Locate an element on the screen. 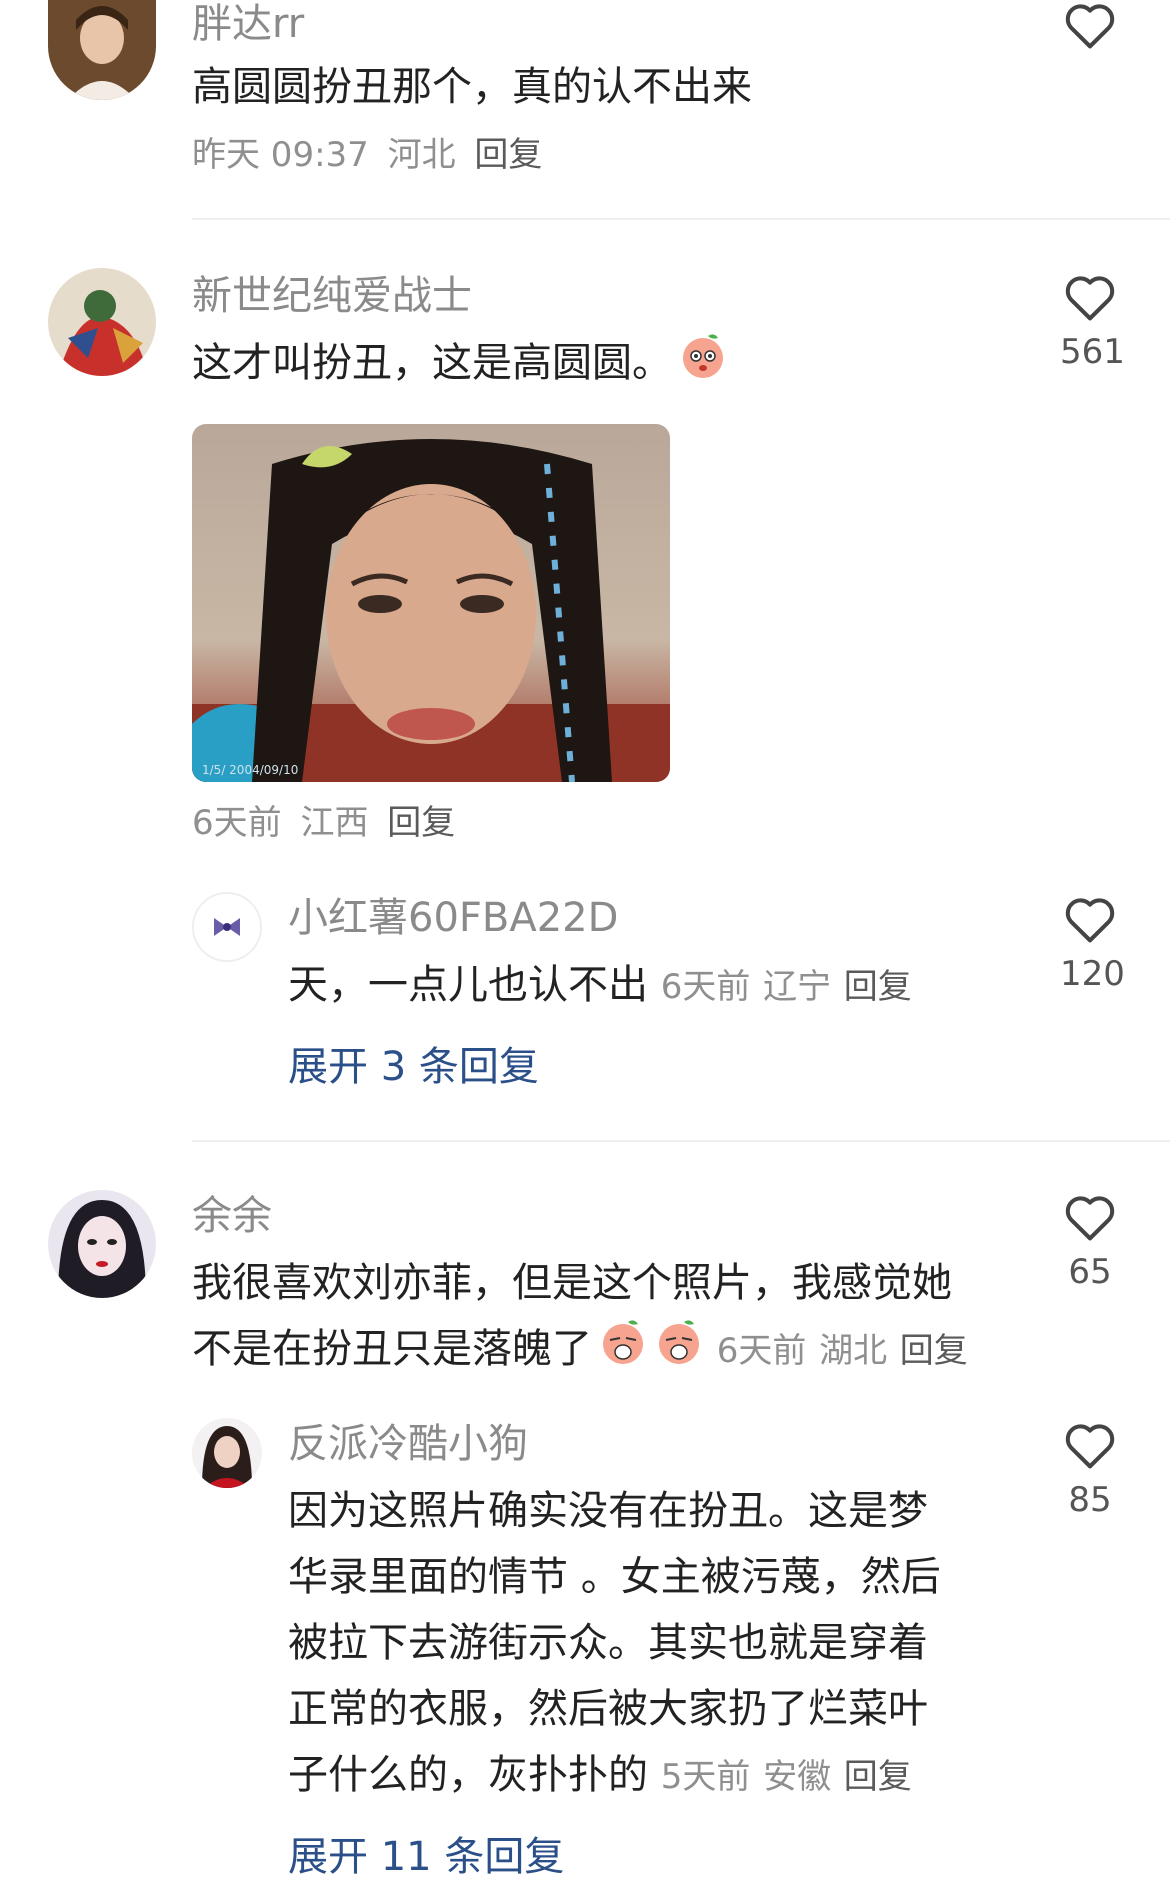 The width and height of the screenshot is (1170, 1886). reply-time: 6天前 is located at coordinates (705, 987).